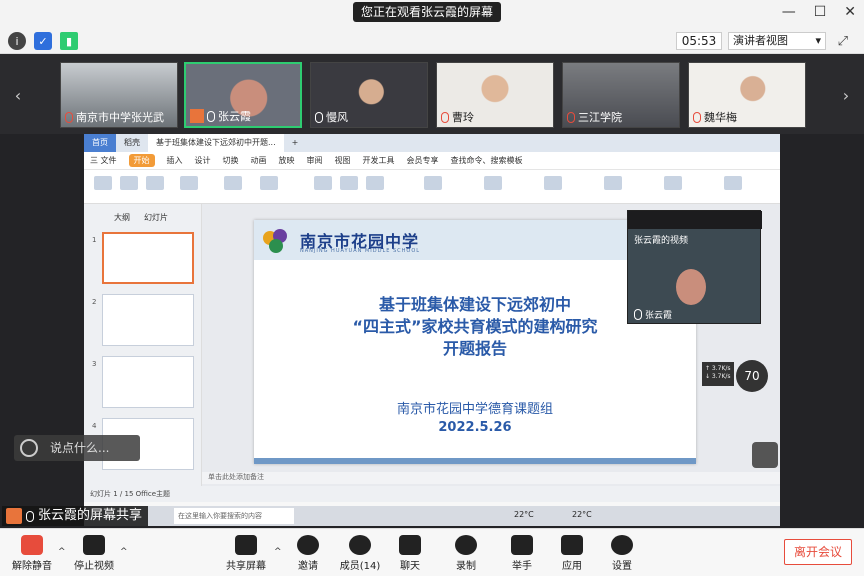  I want to click on picture-icon, so click(613, 183).